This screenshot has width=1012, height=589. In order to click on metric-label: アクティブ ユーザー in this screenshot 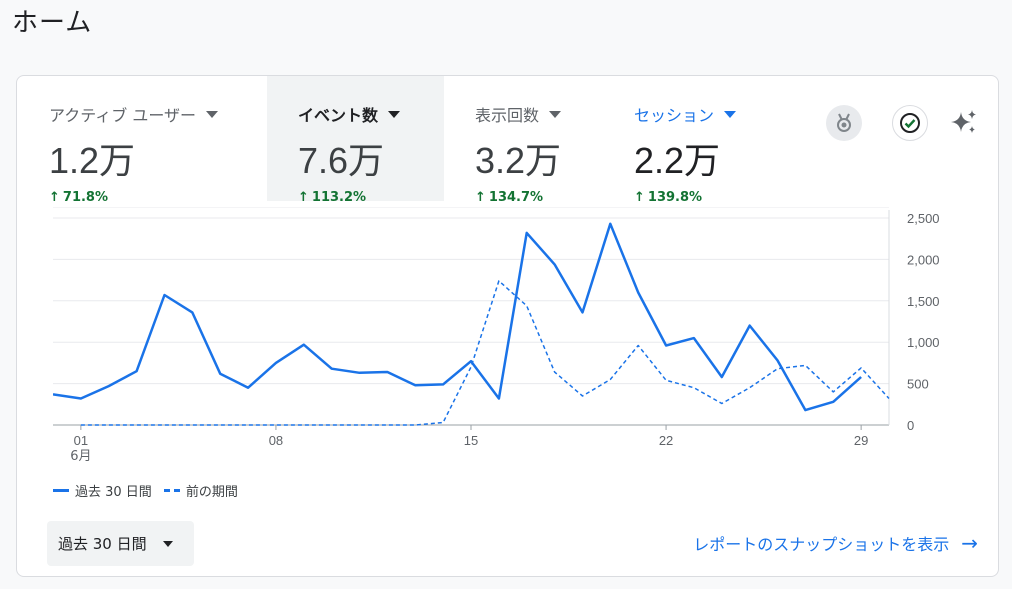, I will do `click(123, 115)`.